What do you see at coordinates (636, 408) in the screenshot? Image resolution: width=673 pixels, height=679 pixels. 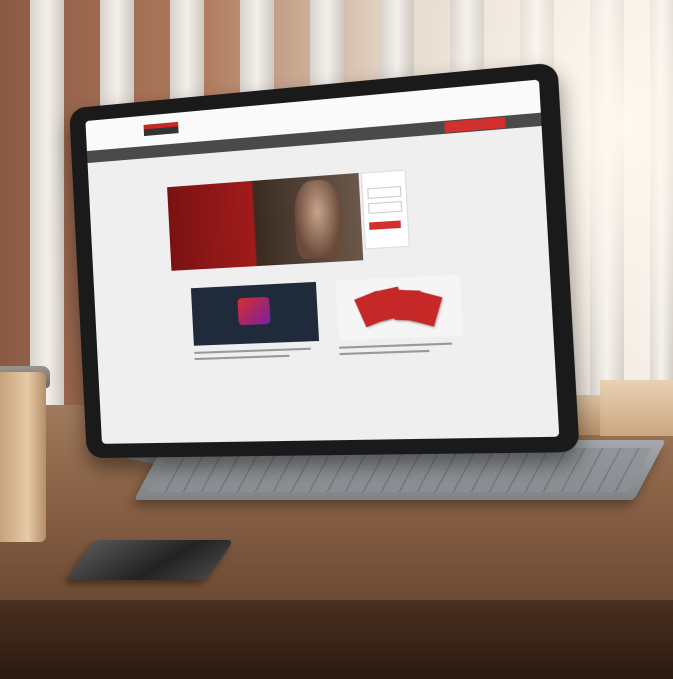 I see `cardboard-box` at bounding box center [636, 408].